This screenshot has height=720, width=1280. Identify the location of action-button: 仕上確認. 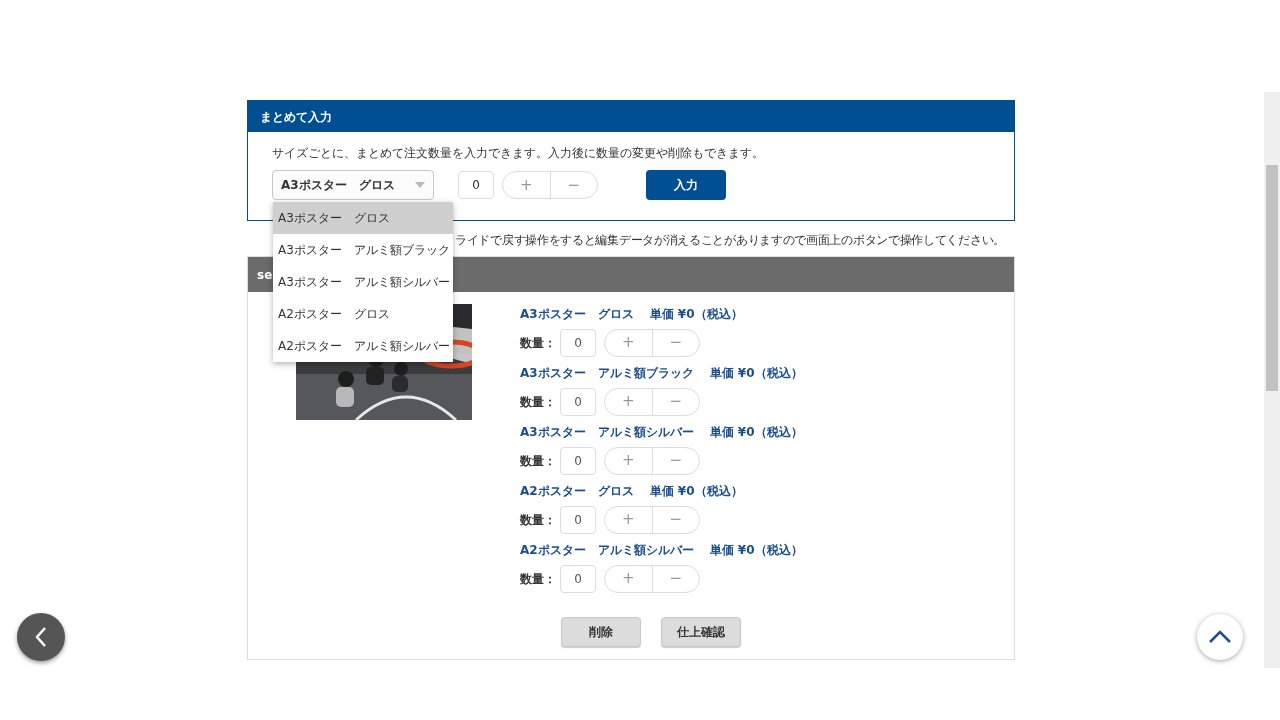
(701, 632).